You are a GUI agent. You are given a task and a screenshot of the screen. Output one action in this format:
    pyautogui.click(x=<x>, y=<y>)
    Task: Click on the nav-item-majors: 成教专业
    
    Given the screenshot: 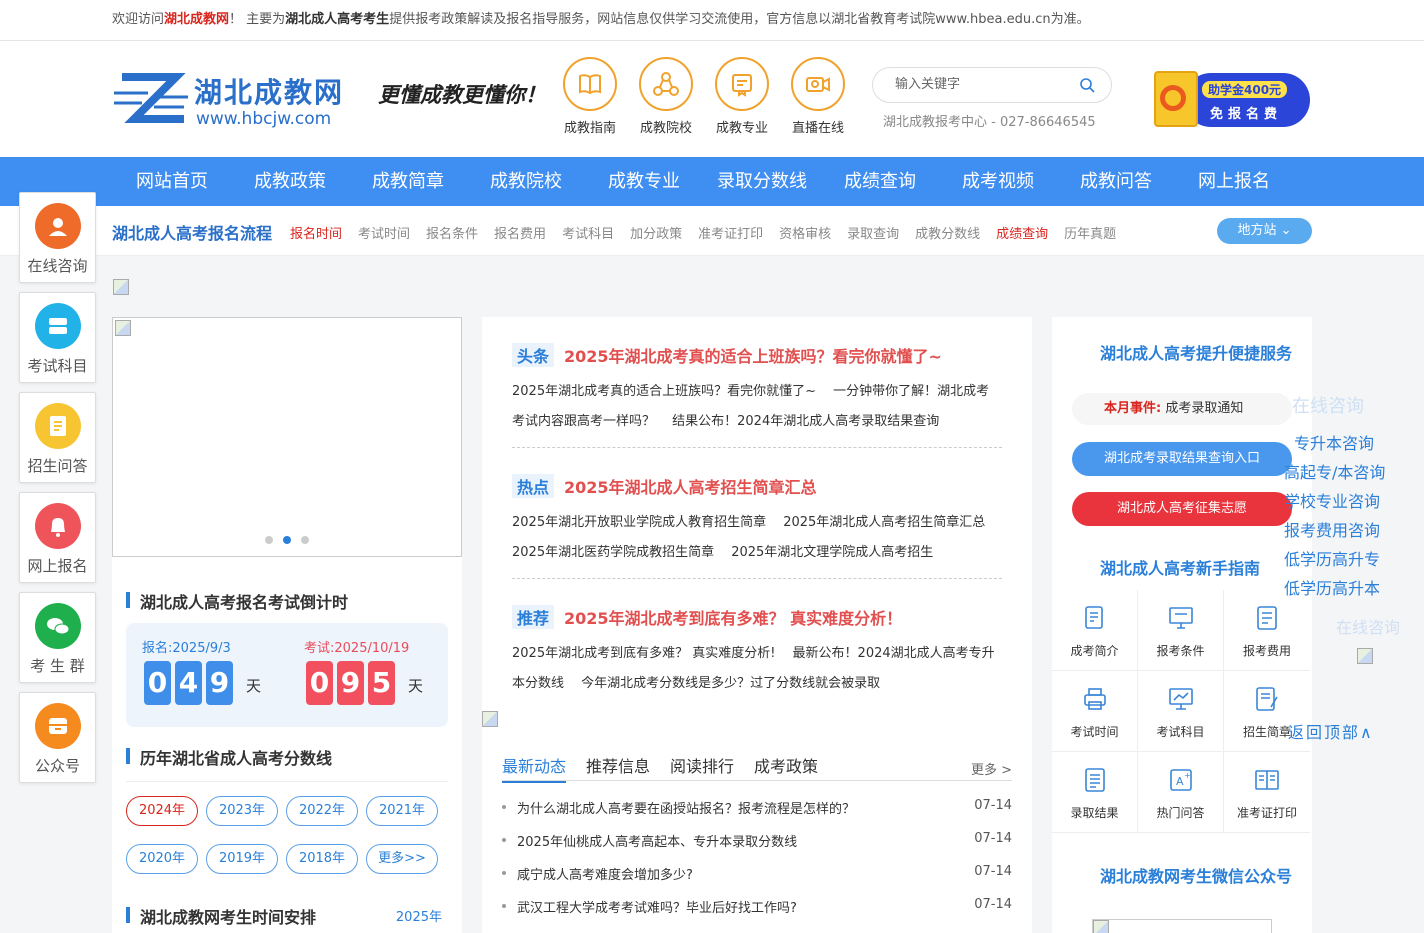 What is the action you would take?
    pyautogui.click(x=644, y=181)
    